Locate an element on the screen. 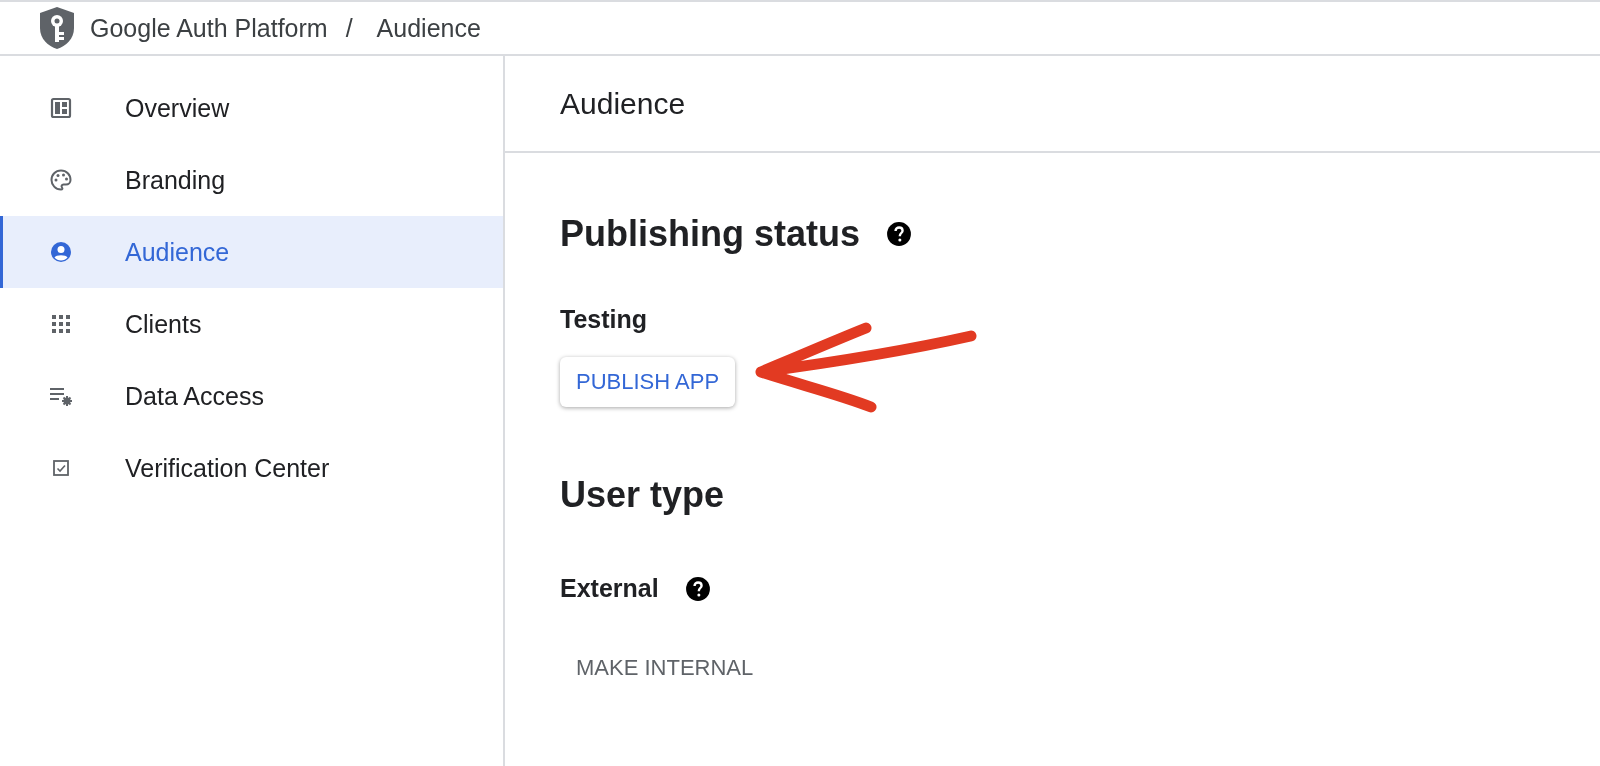 The width and height of the screenshot is (1600, 766). publish-button: PUBLISH APP is located at coordinates (648, 382).